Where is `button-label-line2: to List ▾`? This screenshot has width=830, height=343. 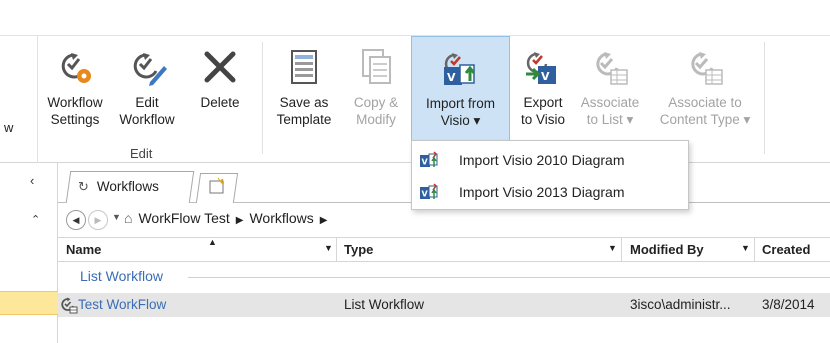 button-label-line2: to List ▾ is located at coordinates (610, 119).